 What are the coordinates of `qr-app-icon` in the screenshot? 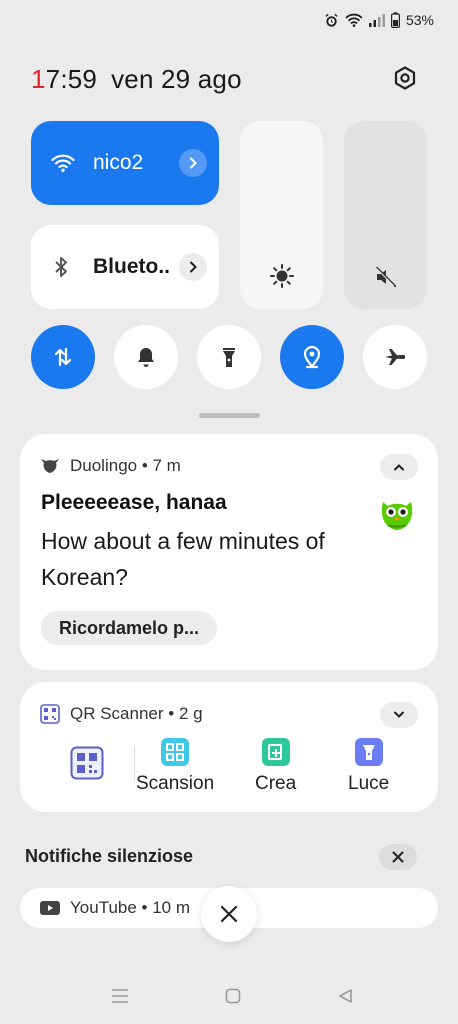 It's located at (50, 714).